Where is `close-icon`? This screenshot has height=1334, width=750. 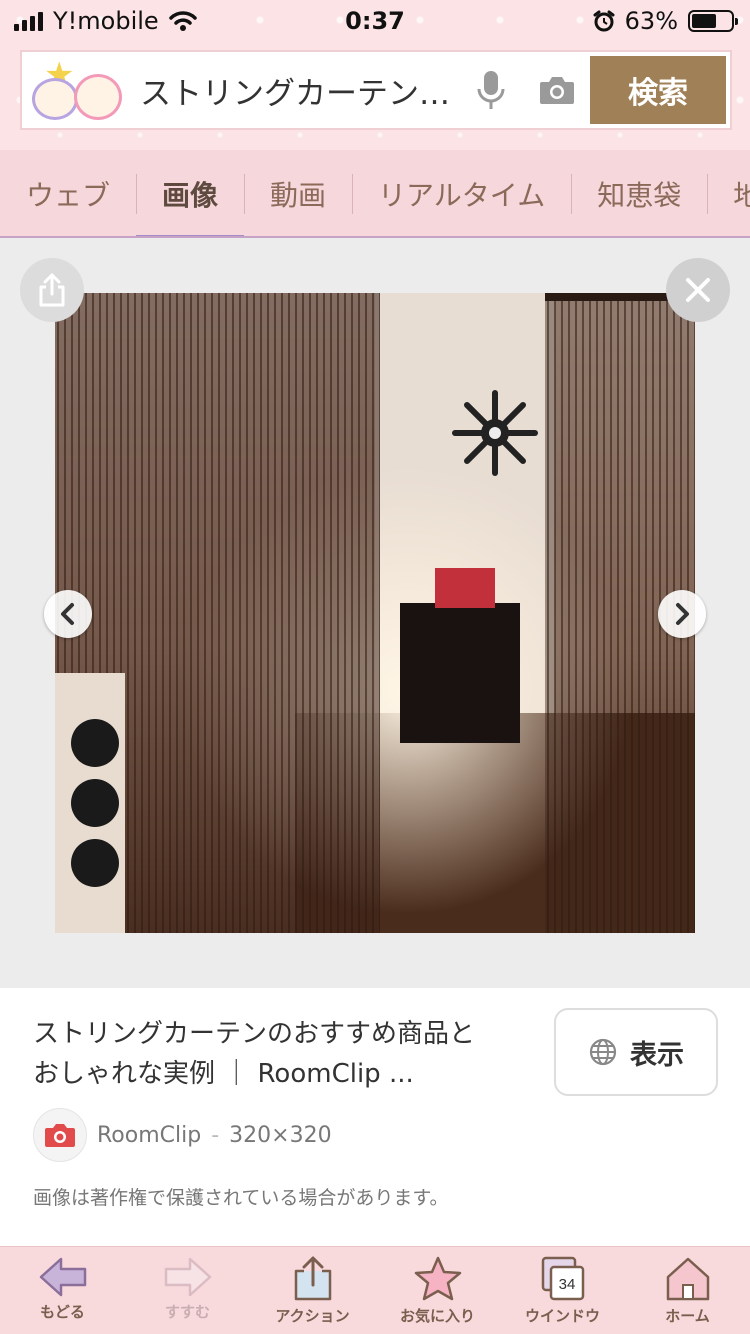 close-icon is located at coordinates (698, 290).